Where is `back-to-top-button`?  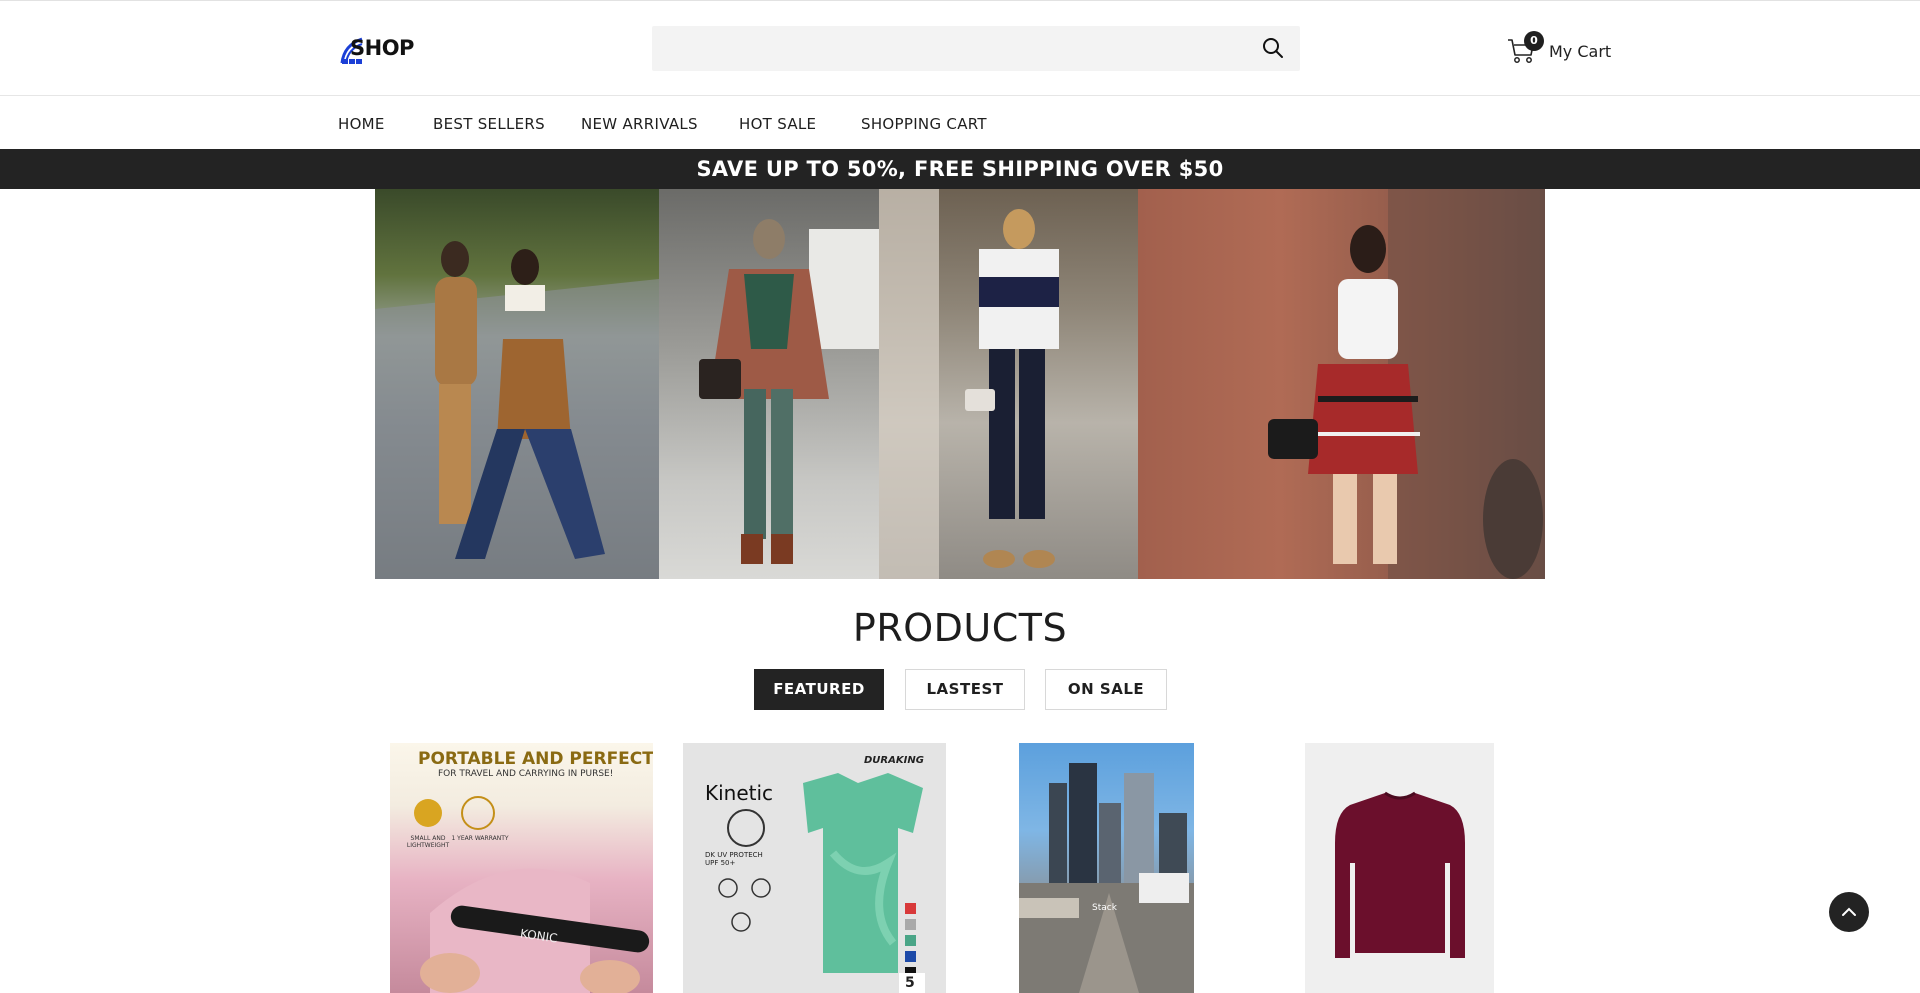 back-to-top-button is located at coordinates (1849, 912).